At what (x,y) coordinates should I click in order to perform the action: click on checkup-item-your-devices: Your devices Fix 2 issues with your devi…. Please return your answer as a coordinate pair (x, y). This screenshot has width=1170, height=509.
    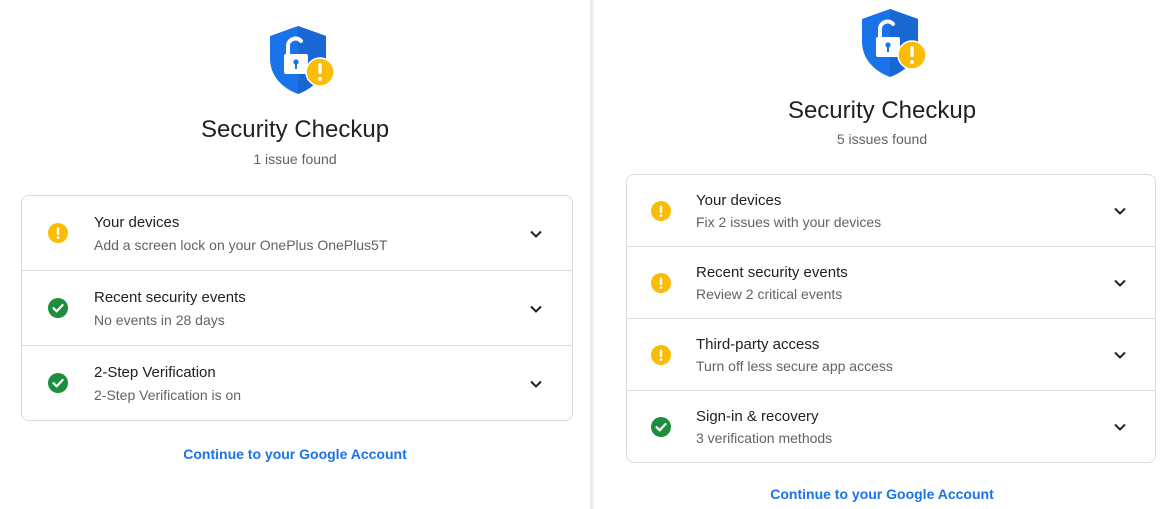
    Looking at the image, I should click on (891, 211).